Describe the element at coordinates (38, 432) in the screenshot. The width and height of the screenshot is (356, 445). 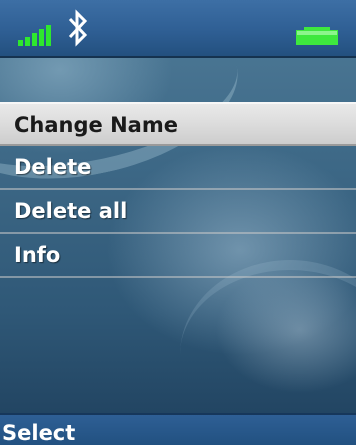
I see `select-softkey: Select` at that location.